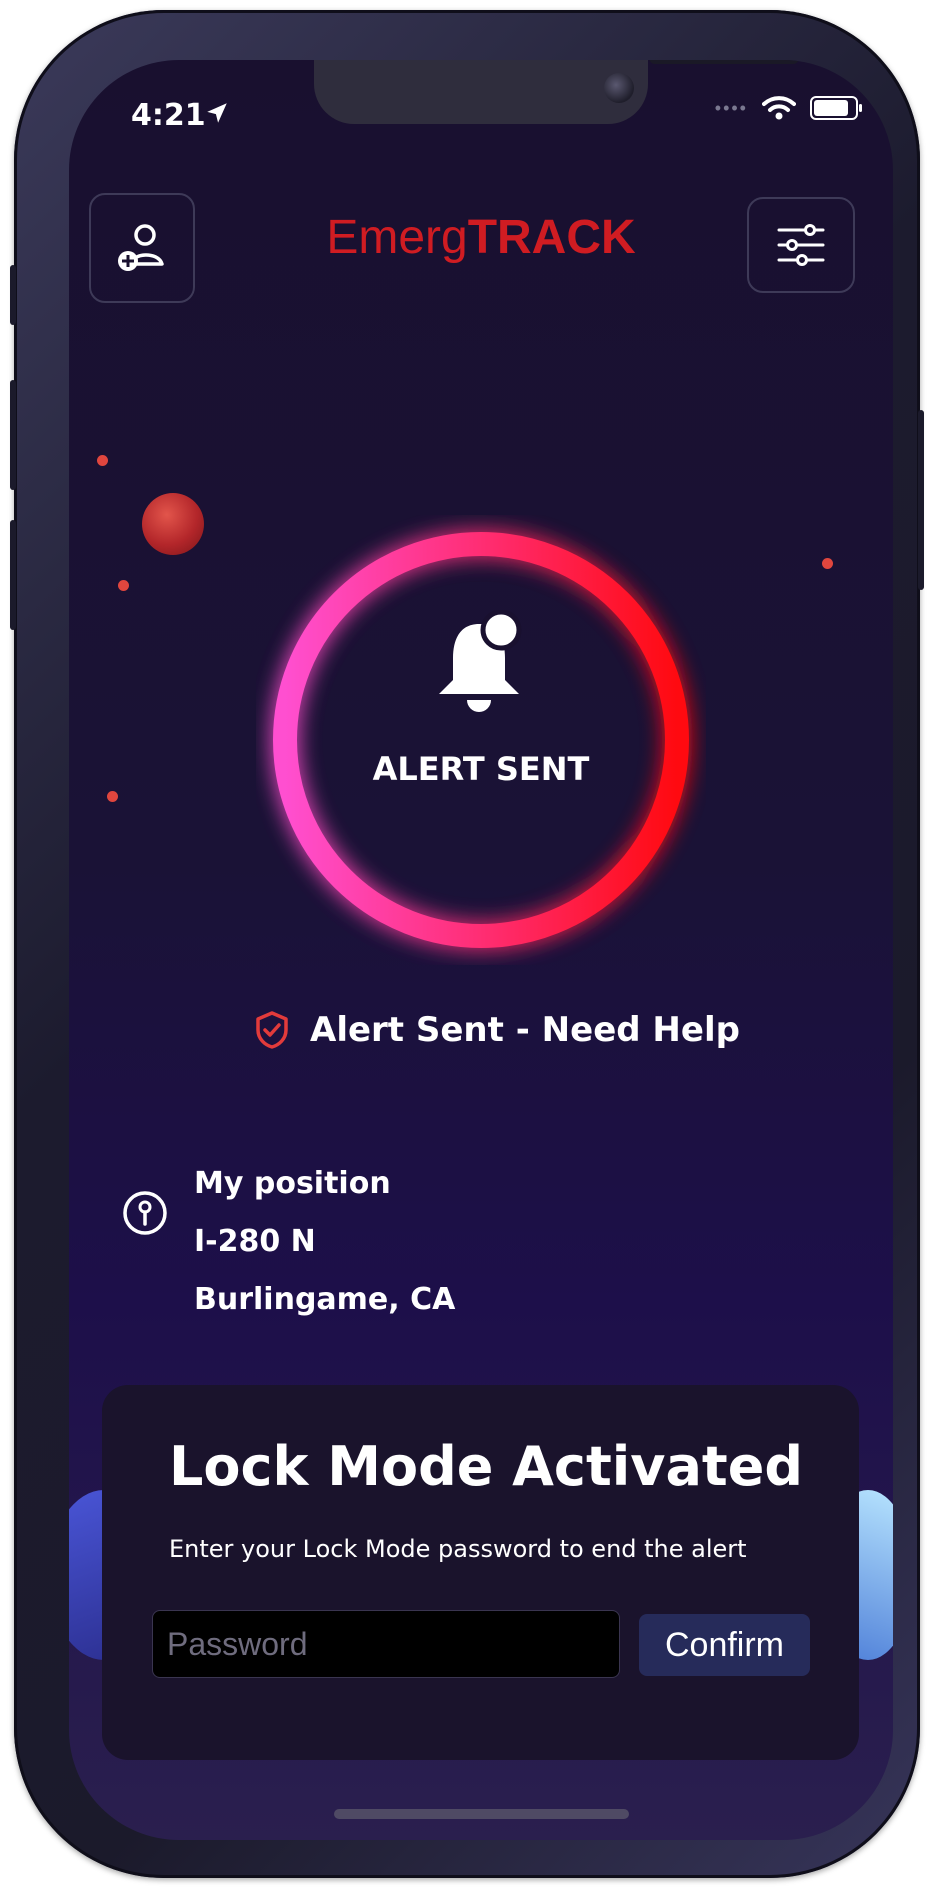  Describe the element at coordinates (145, 1213) in the screenshot. I see `location-pin-icon` at that location.